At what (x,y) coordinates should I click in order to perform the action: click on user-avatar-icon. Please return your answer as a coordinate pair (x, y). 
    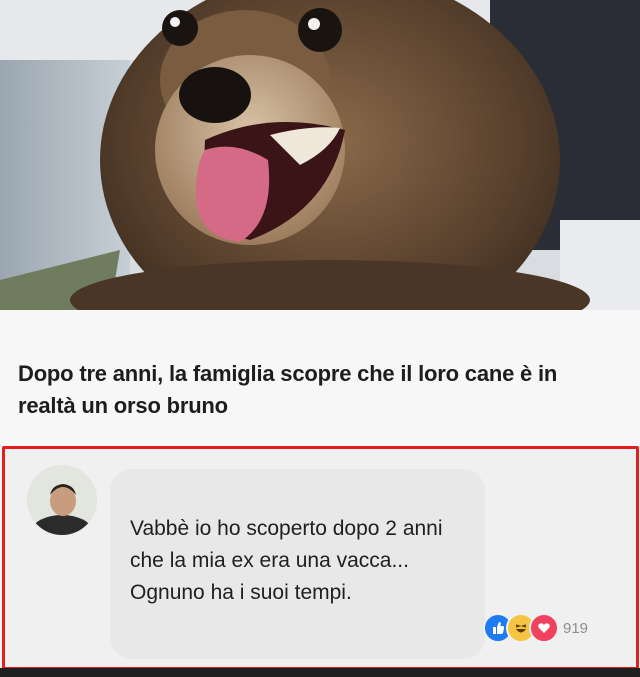
    Looking at the image, I should click on (62, 500).